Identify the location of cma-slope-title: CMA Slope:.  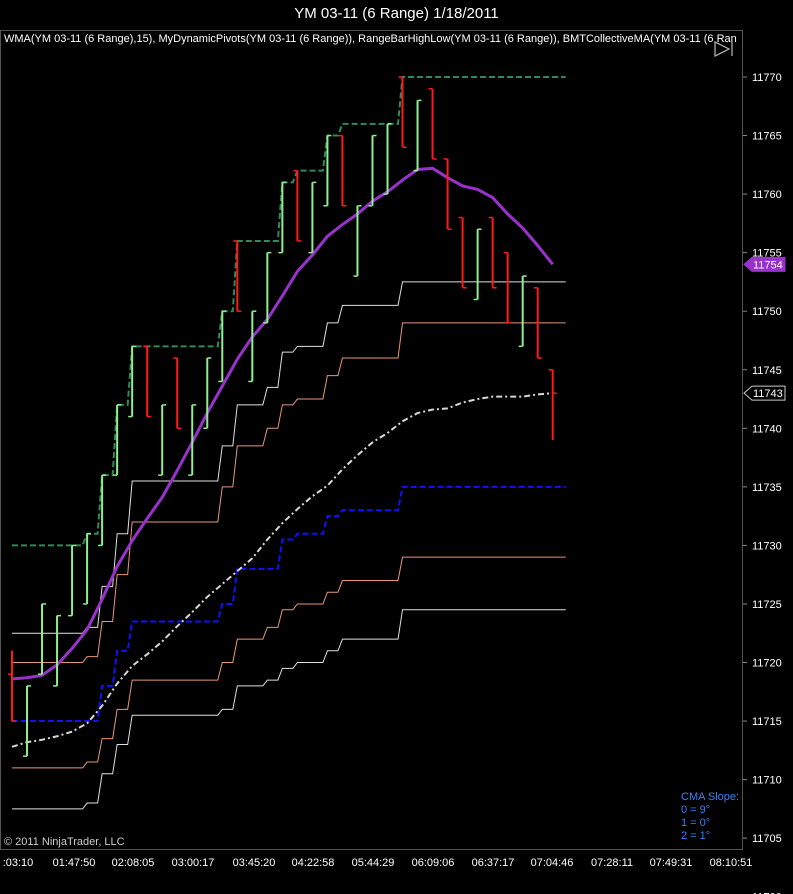
(710, 797).